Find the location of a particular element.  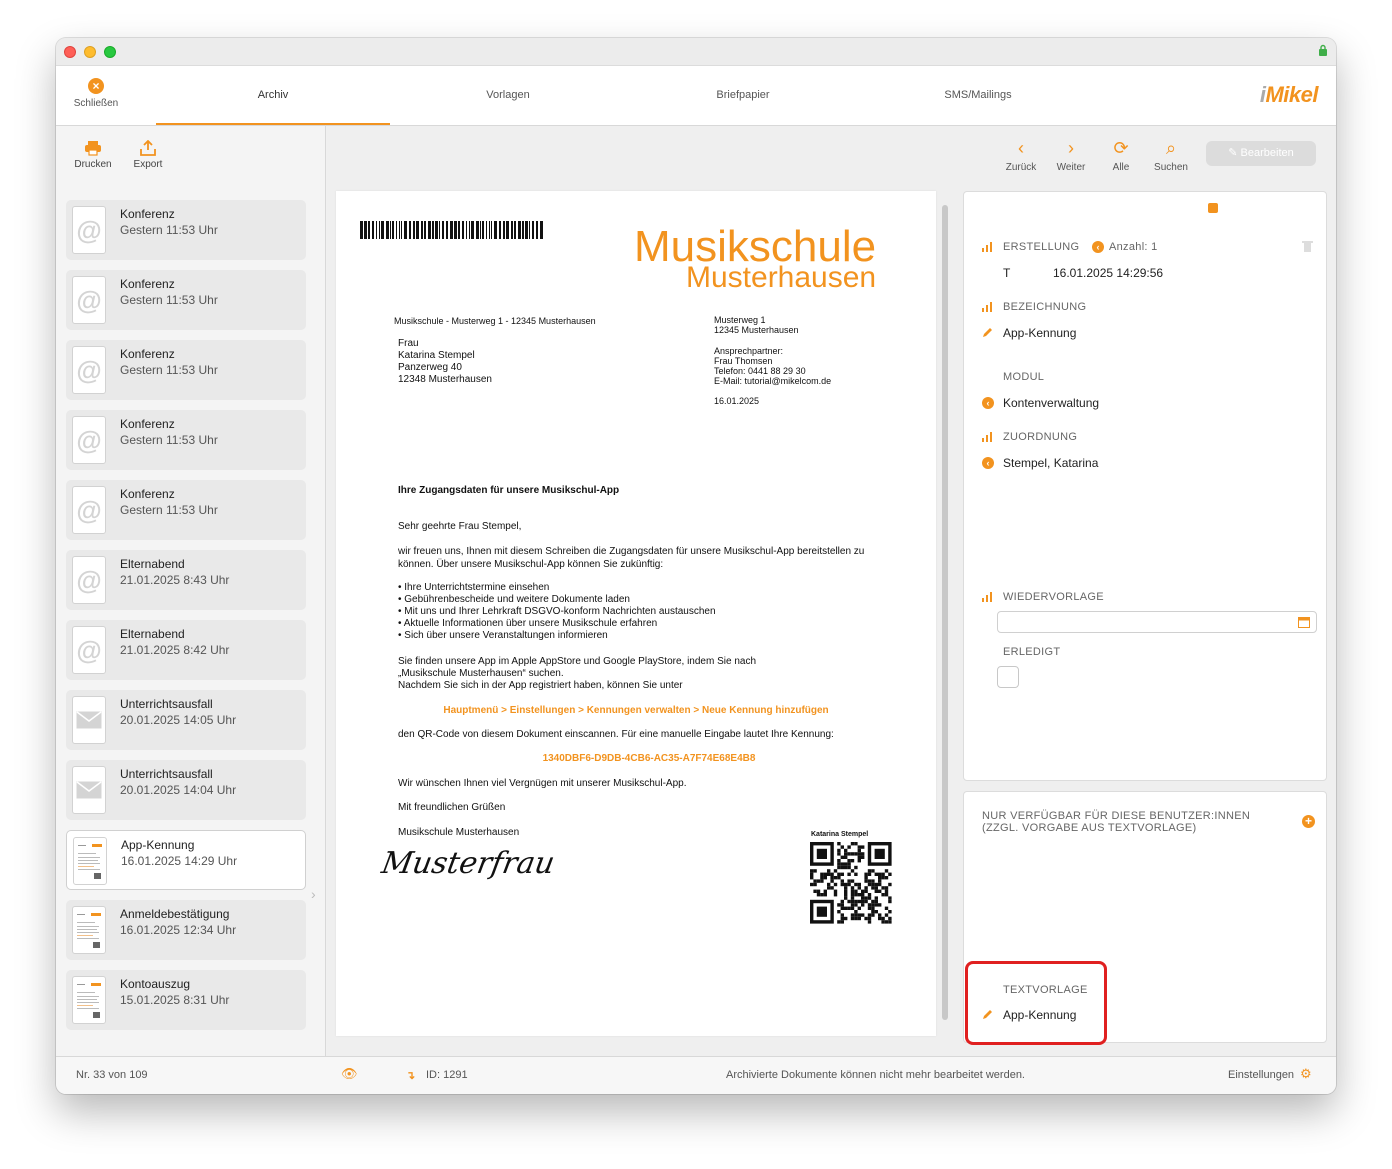

zoom-window-button is located at coordinates (110, 52).